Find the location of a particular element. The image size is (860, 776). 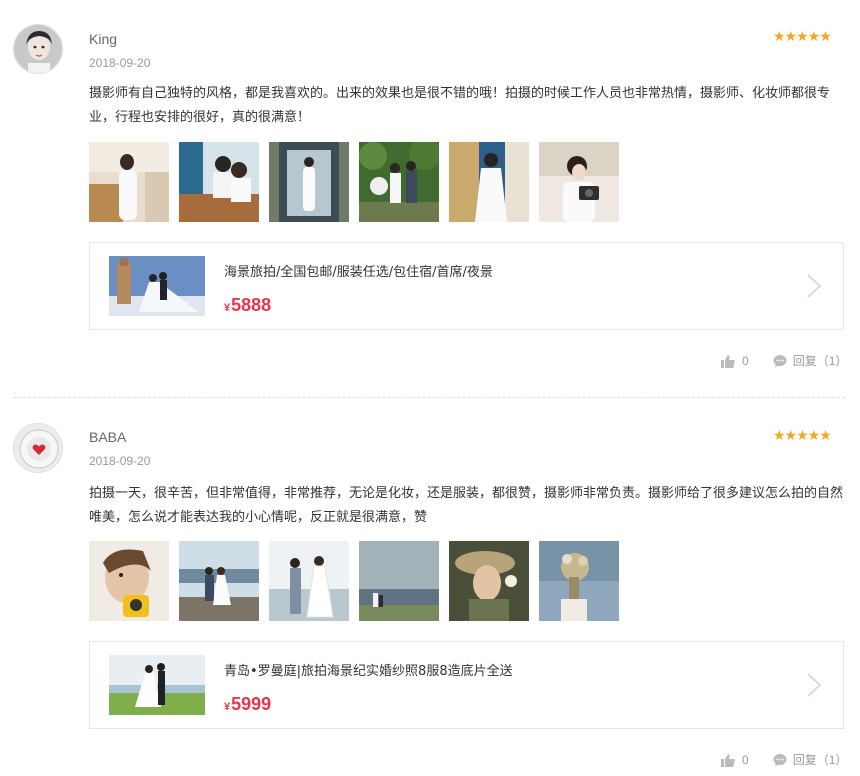

product-price: ¥5999 is located at coordinates (247, 704).